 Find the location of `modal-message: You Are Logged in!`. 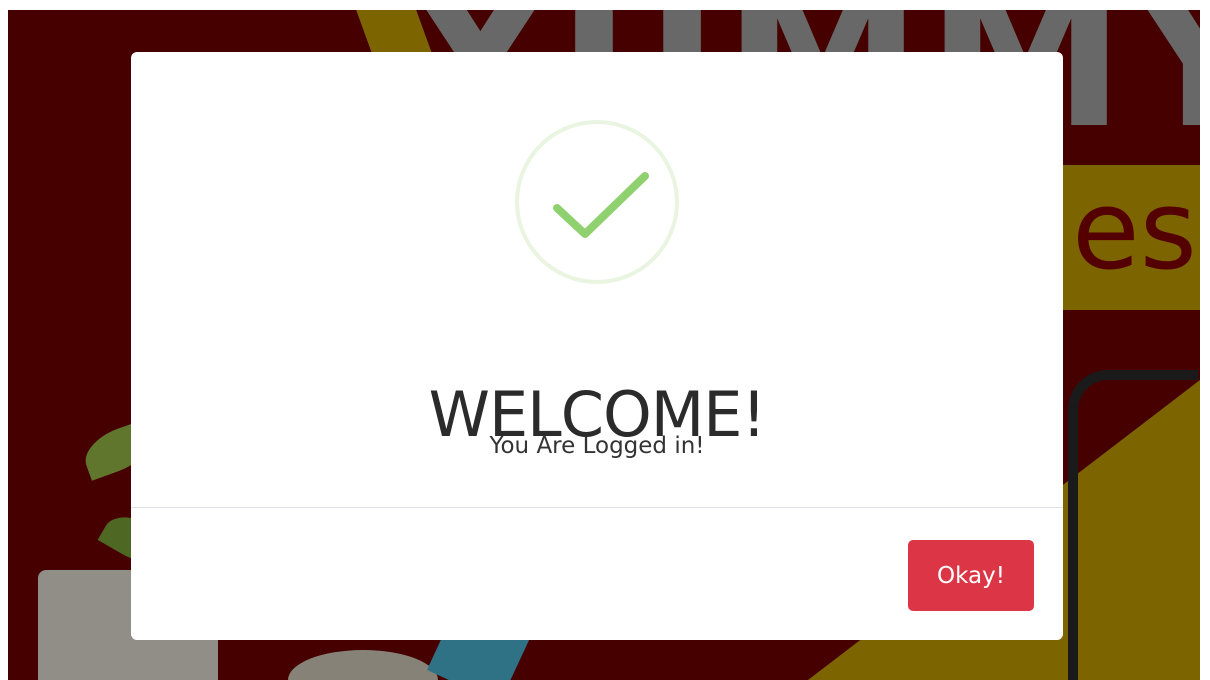

modal-message: You Are Logged in! is located at coordinates (597, 446).